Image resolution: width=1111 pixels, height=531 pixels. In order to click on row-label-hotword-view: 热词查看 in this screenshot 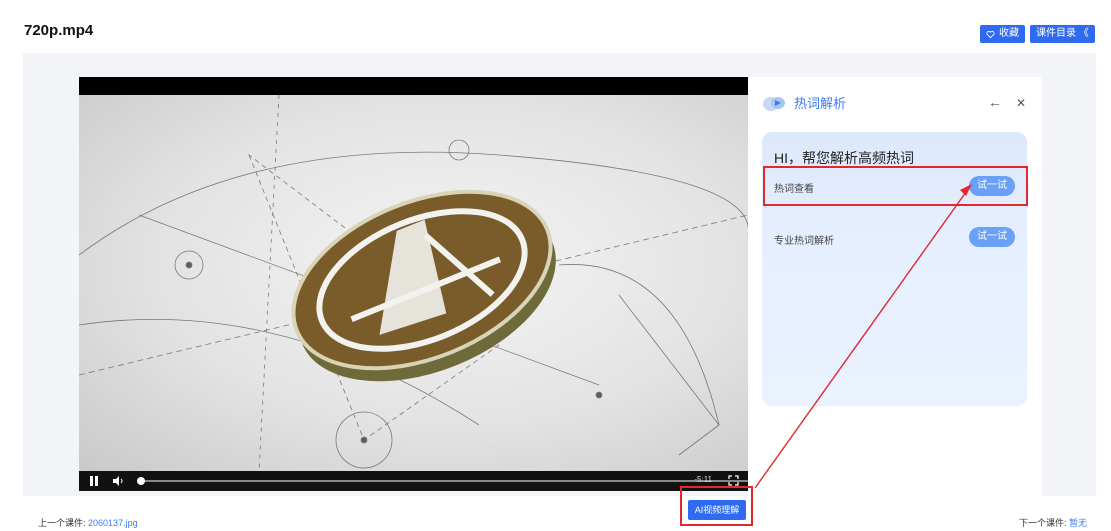, I will do `click(794, 189)`.